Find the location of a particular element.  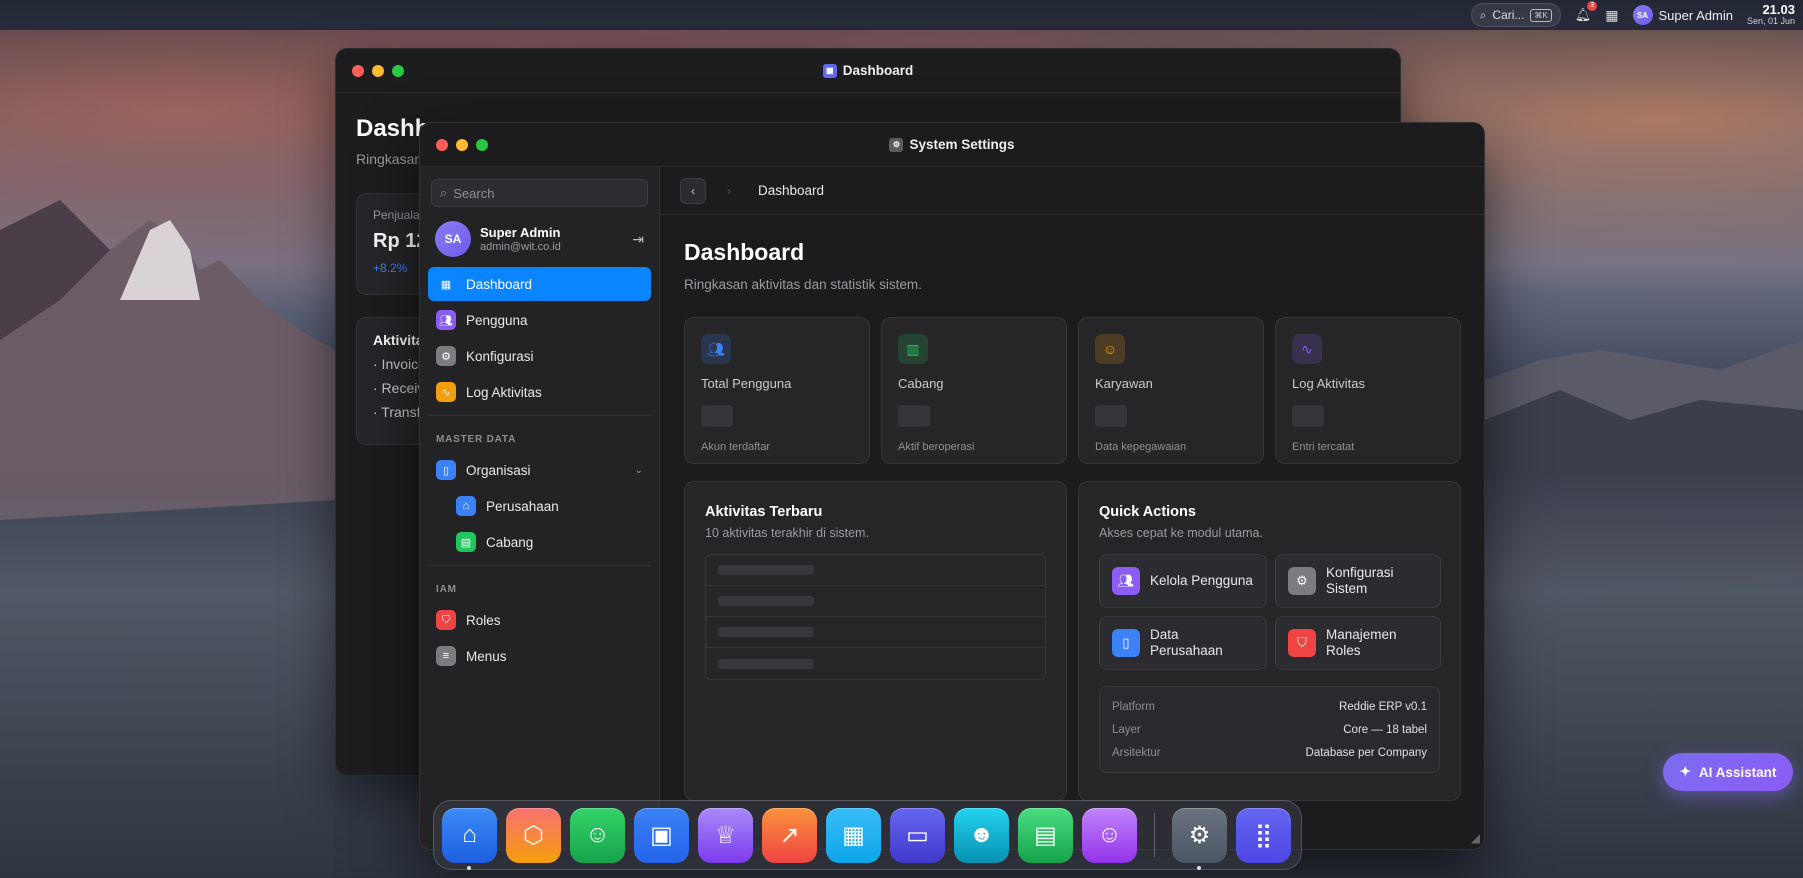

sidebar-item-log-aktivitas: ∿ Log Aktivitas is located at coordinates (539, 392).